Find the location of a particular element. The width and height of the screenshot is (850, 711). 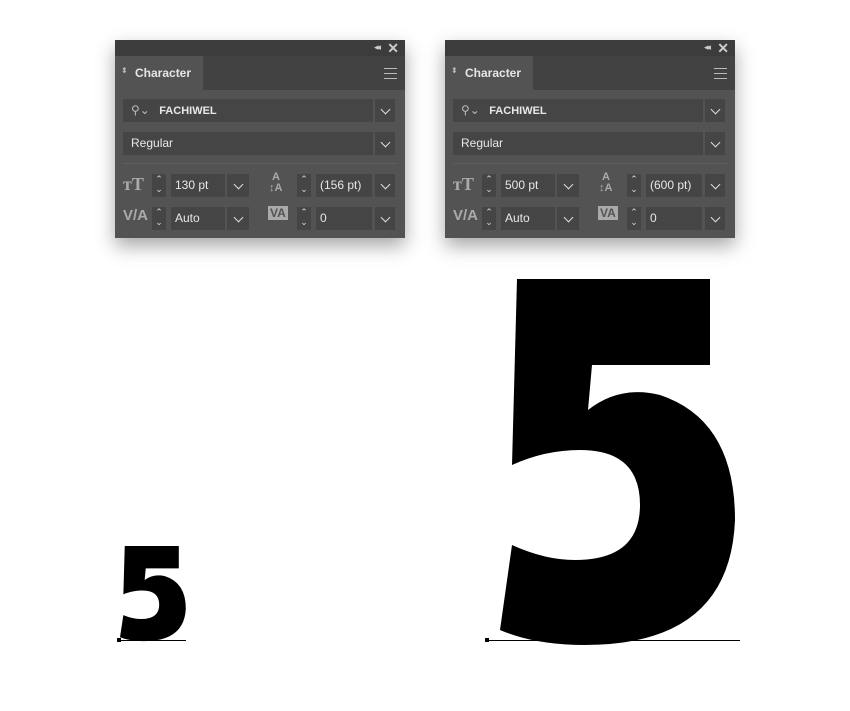

baseline-small is located at coordinates (152, 640).